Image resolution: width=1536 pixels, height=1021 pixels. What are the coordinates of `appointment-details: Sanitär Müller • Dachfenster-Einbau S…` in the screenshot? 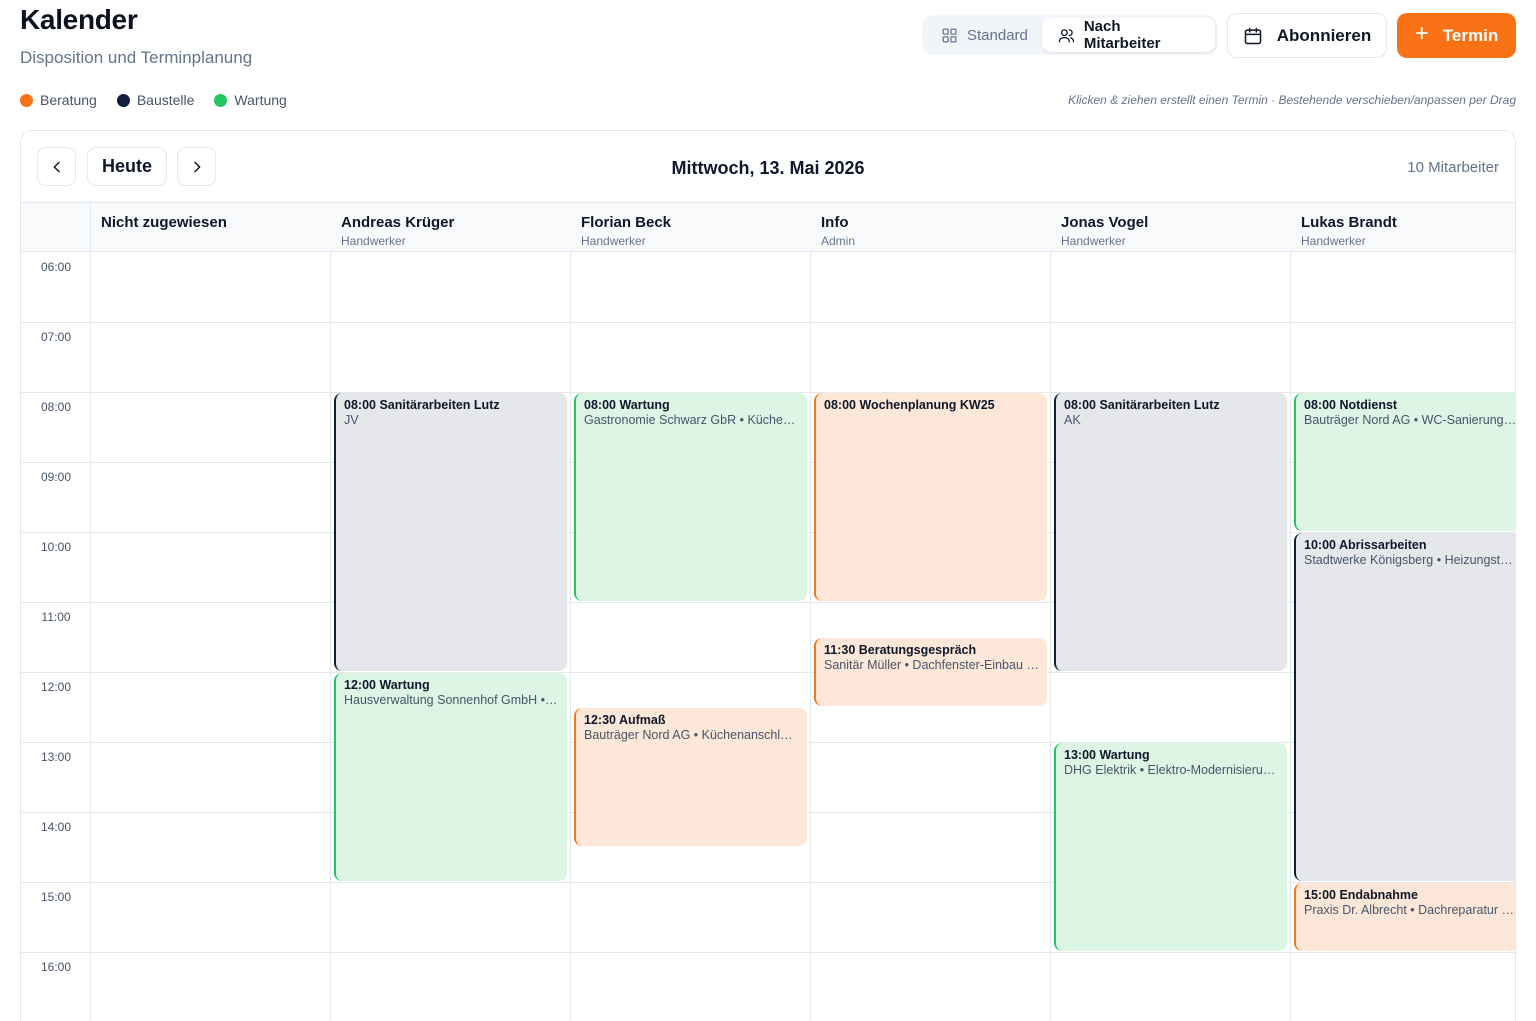 It's located at (931, 665).